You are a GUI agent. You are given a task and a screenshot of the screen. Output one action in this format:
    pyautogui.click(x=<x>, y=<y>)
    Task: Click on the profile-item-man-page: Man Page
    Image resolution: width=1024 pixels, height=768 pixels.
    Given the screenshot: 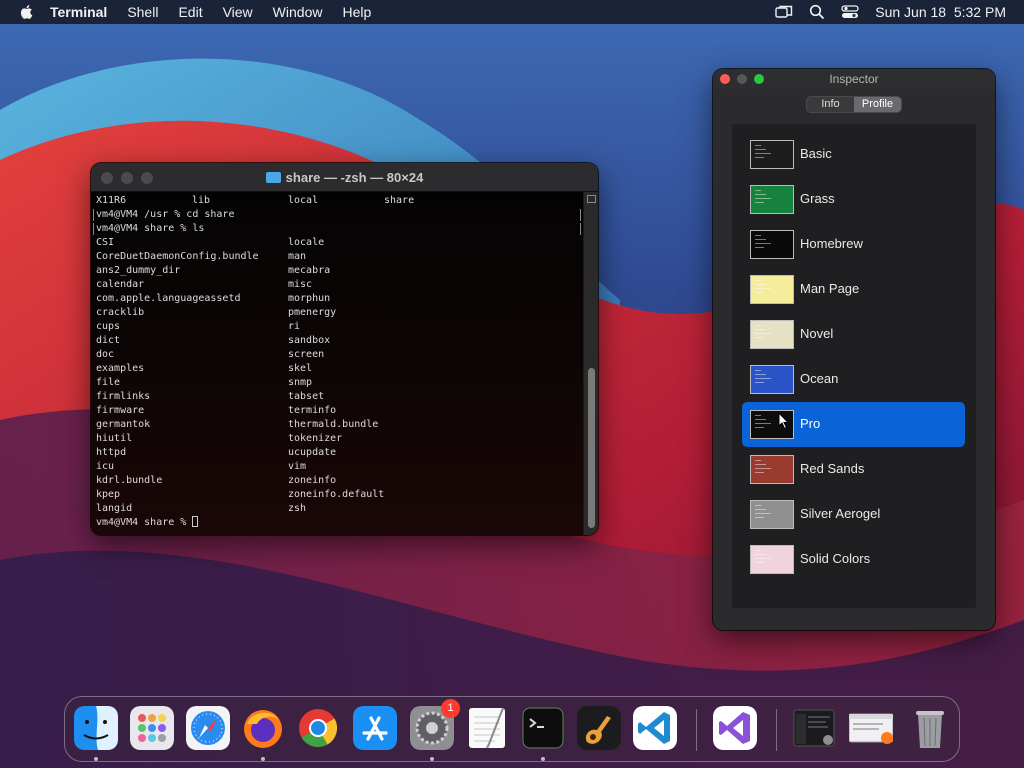 What is the action you would take?
    pyautogui.click(x=853, y=289)
    